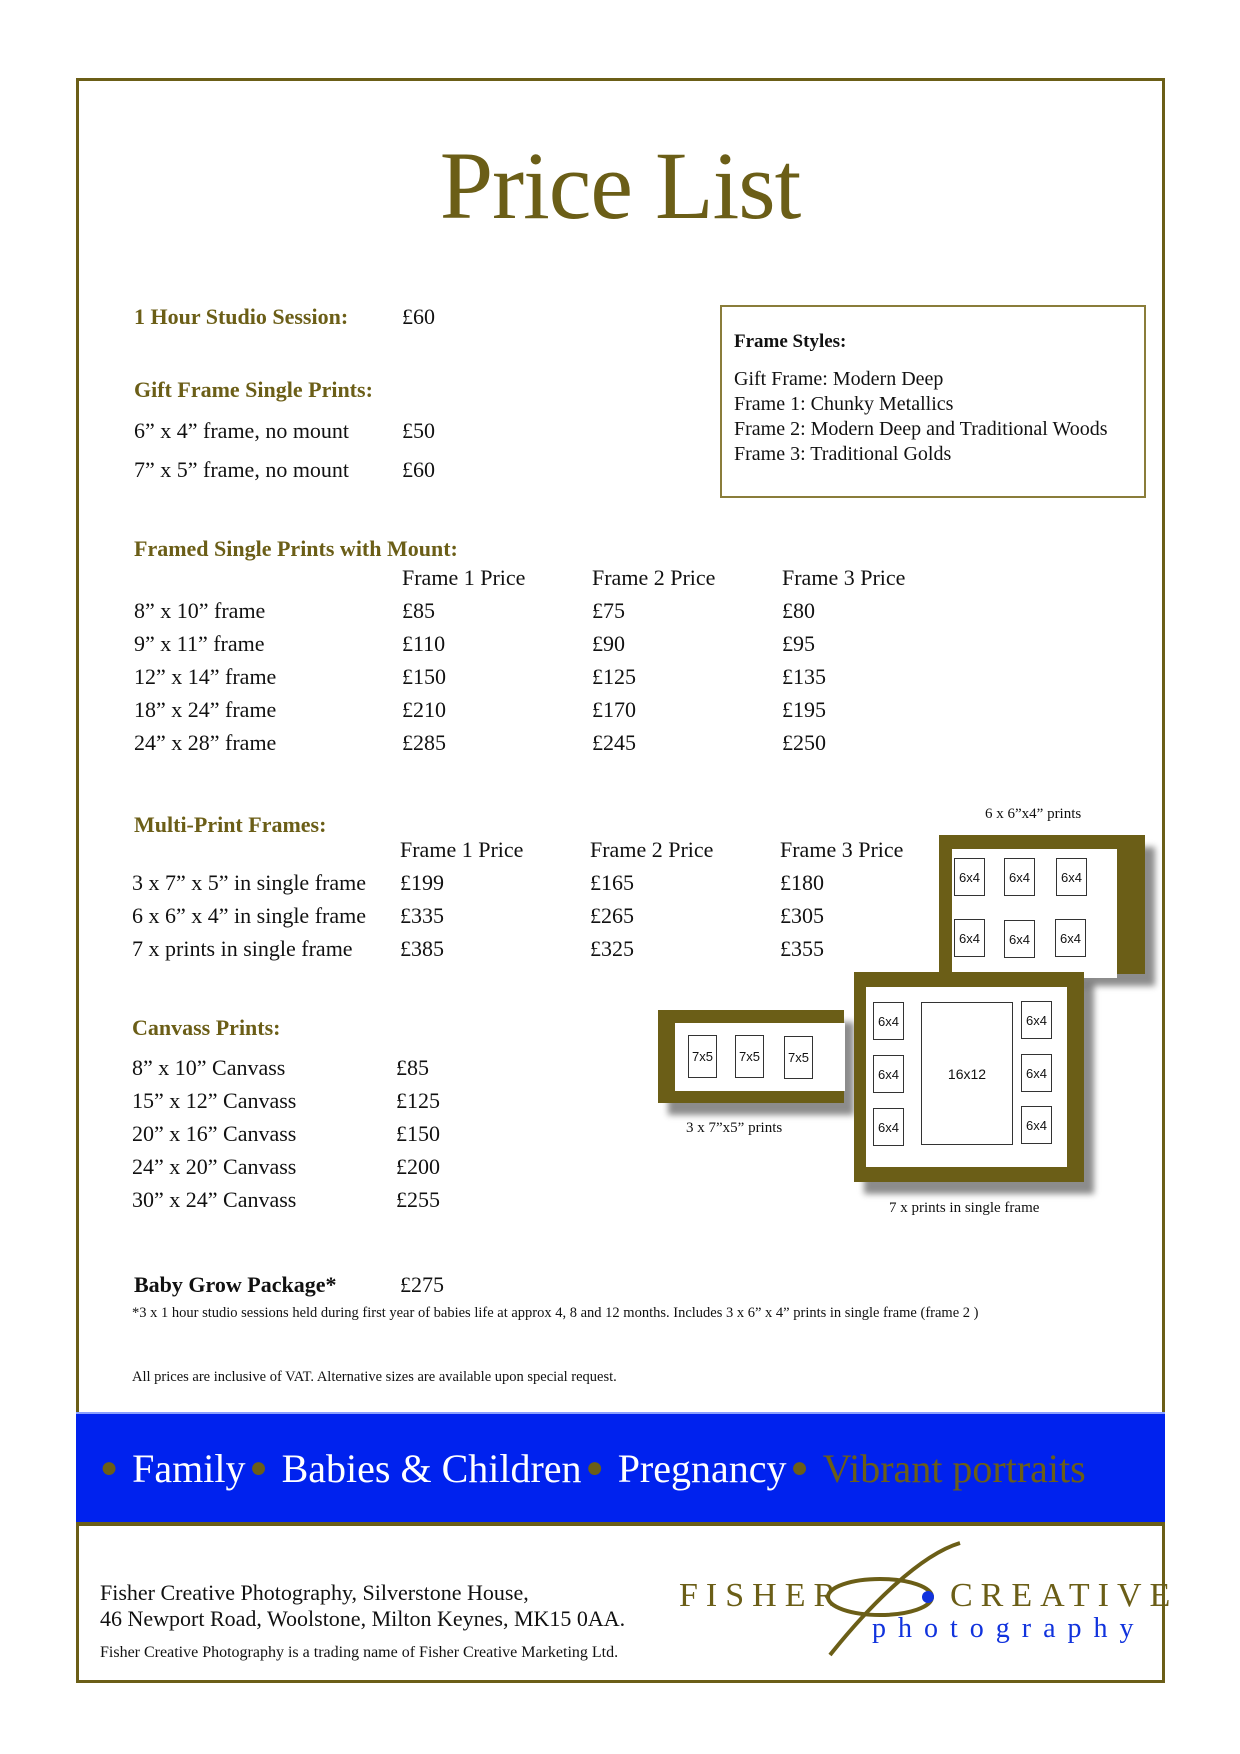 This screenshot has height=1754, width=1240. What do you see at coordinates (620, 185) in the screenshot?
I see `page-title: Price List` at bounding box center [620, 185].